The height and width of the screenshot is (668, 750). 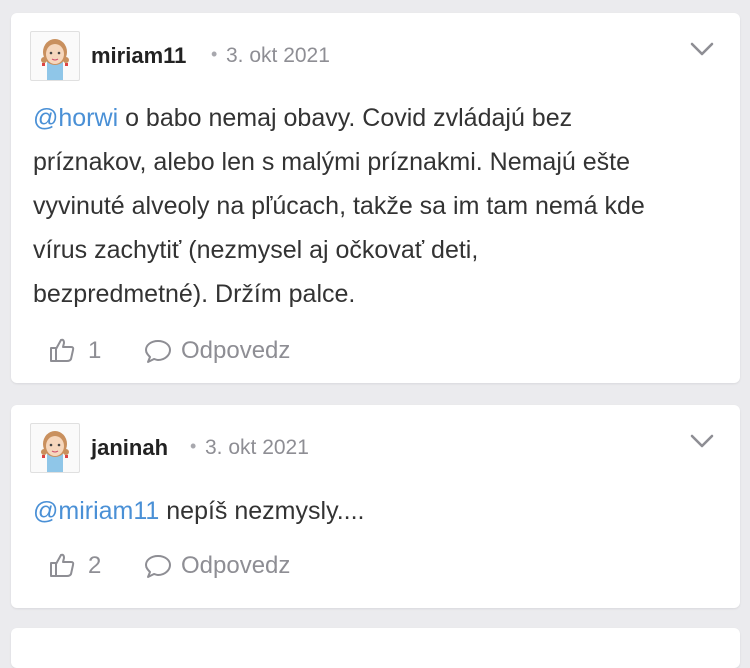 What do you see at coordinates (95, 565) in the screenshot?
I see `like-count: 2` at bounding box center [95, 565].